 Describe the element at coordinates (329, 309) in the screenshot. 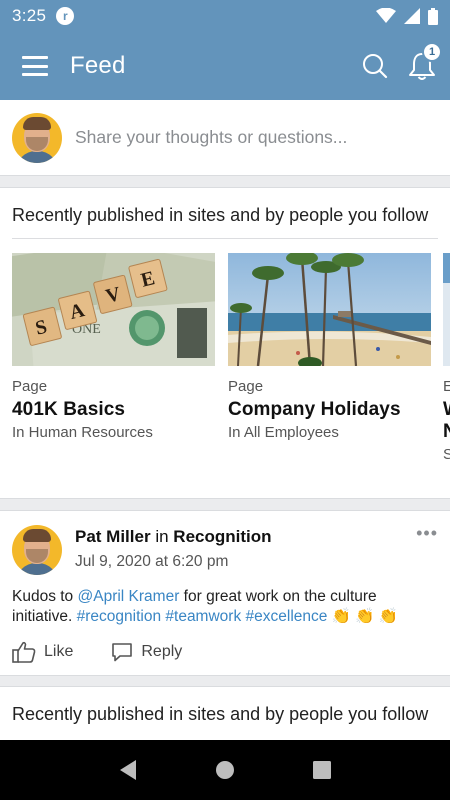

I see `beach-pier-image` at that location.